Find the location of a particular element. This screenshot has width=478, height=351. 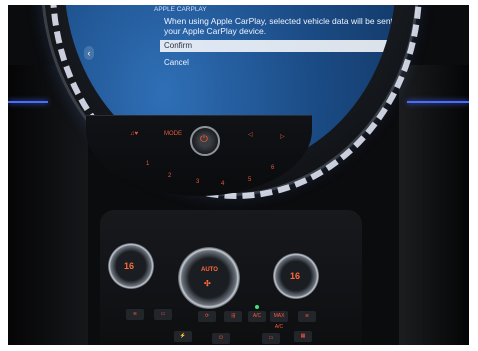

ac-button: A/C is located at coordinates (257, 316).